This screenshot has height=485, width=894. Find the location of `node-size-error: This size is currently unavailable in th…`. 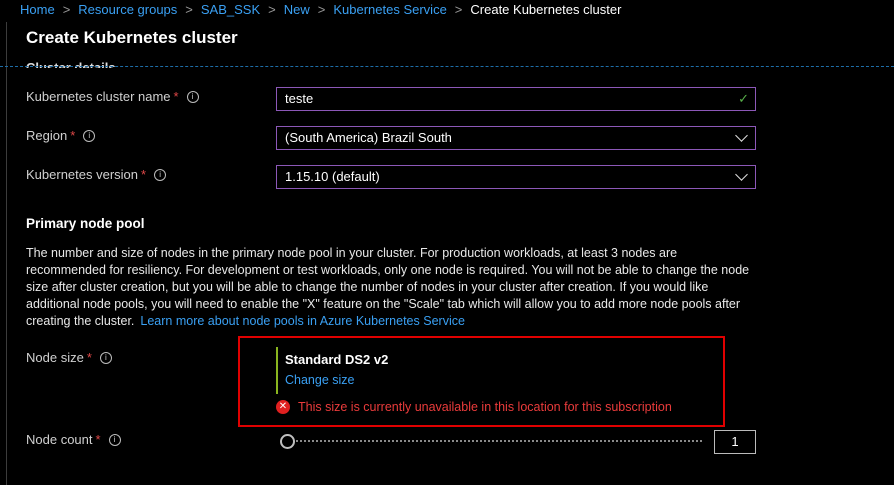

node-size-error: This size is currently unavailable in th… is located at coordinates (485, 407).